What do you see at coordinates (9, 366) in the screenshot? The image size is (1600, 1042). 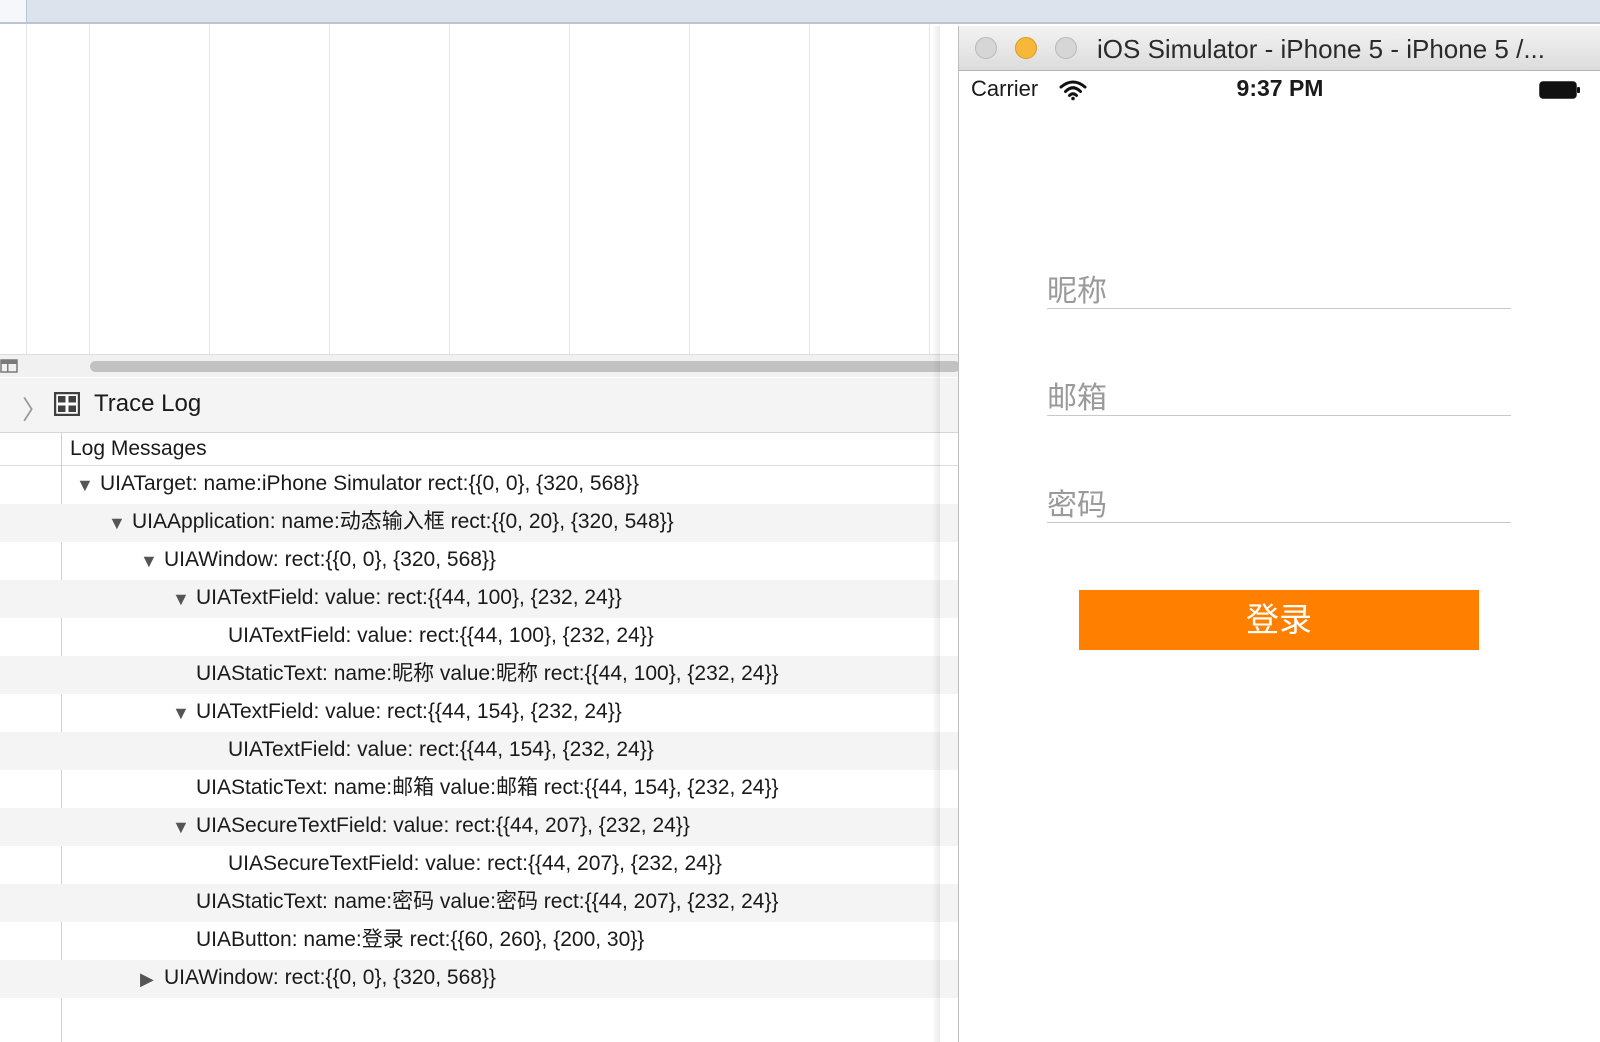 I see `track-display-icon` at bounding box center [9, 366].